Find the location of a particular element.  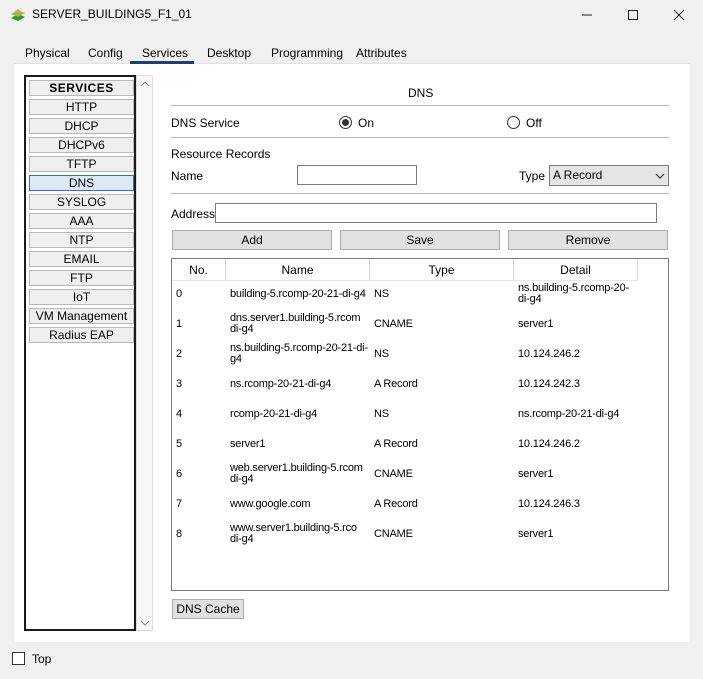

close-icon is located at coordinates (679, 15).